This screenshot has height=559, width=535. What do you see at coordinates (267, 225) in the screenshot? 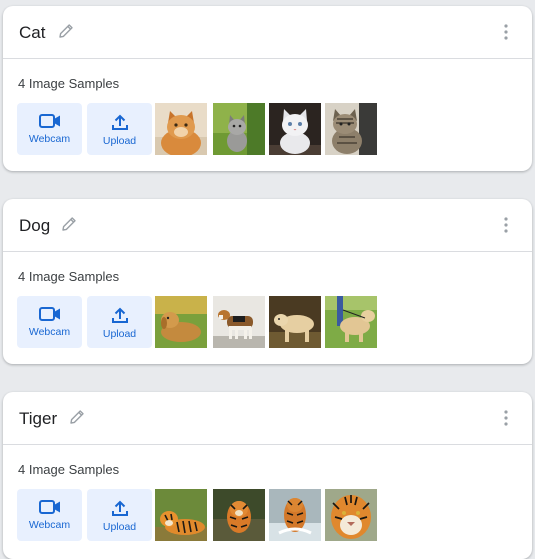
I see `class-card-header: Dog` at bounding box center [267, 225].